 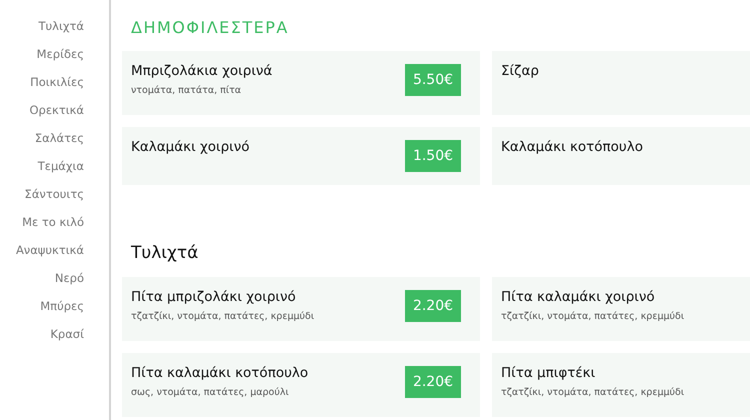 I want to click on menu-item-card: Πίτα μπριζολάκι χοιρινό τζατζίκι, ντομάτα, πατάτες, κρεμμύδι 2.20€, so click(x=301, y=309).